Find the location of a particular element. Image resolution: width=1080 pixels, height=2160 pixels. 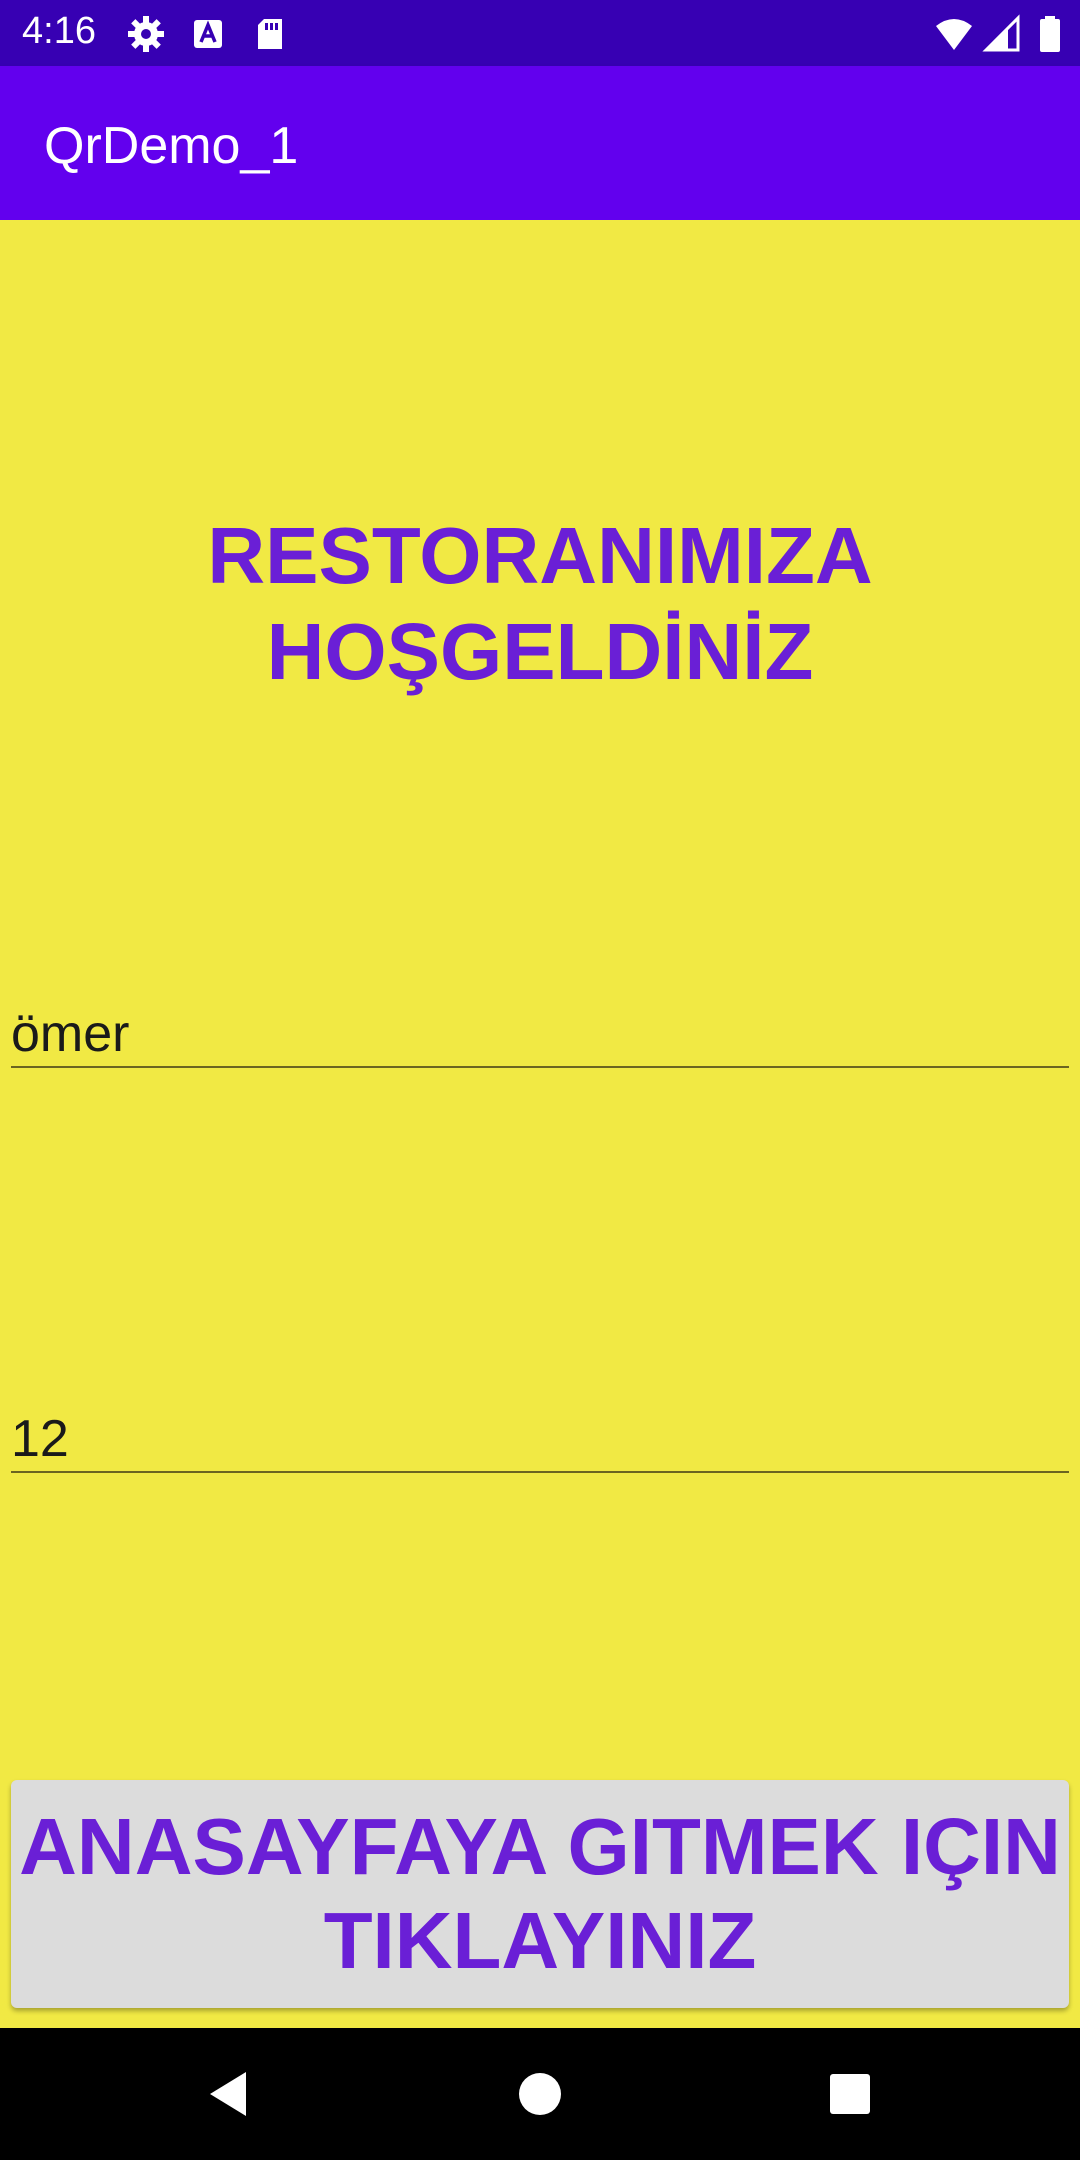

wifi-icon is located at coordinates (954, 34).